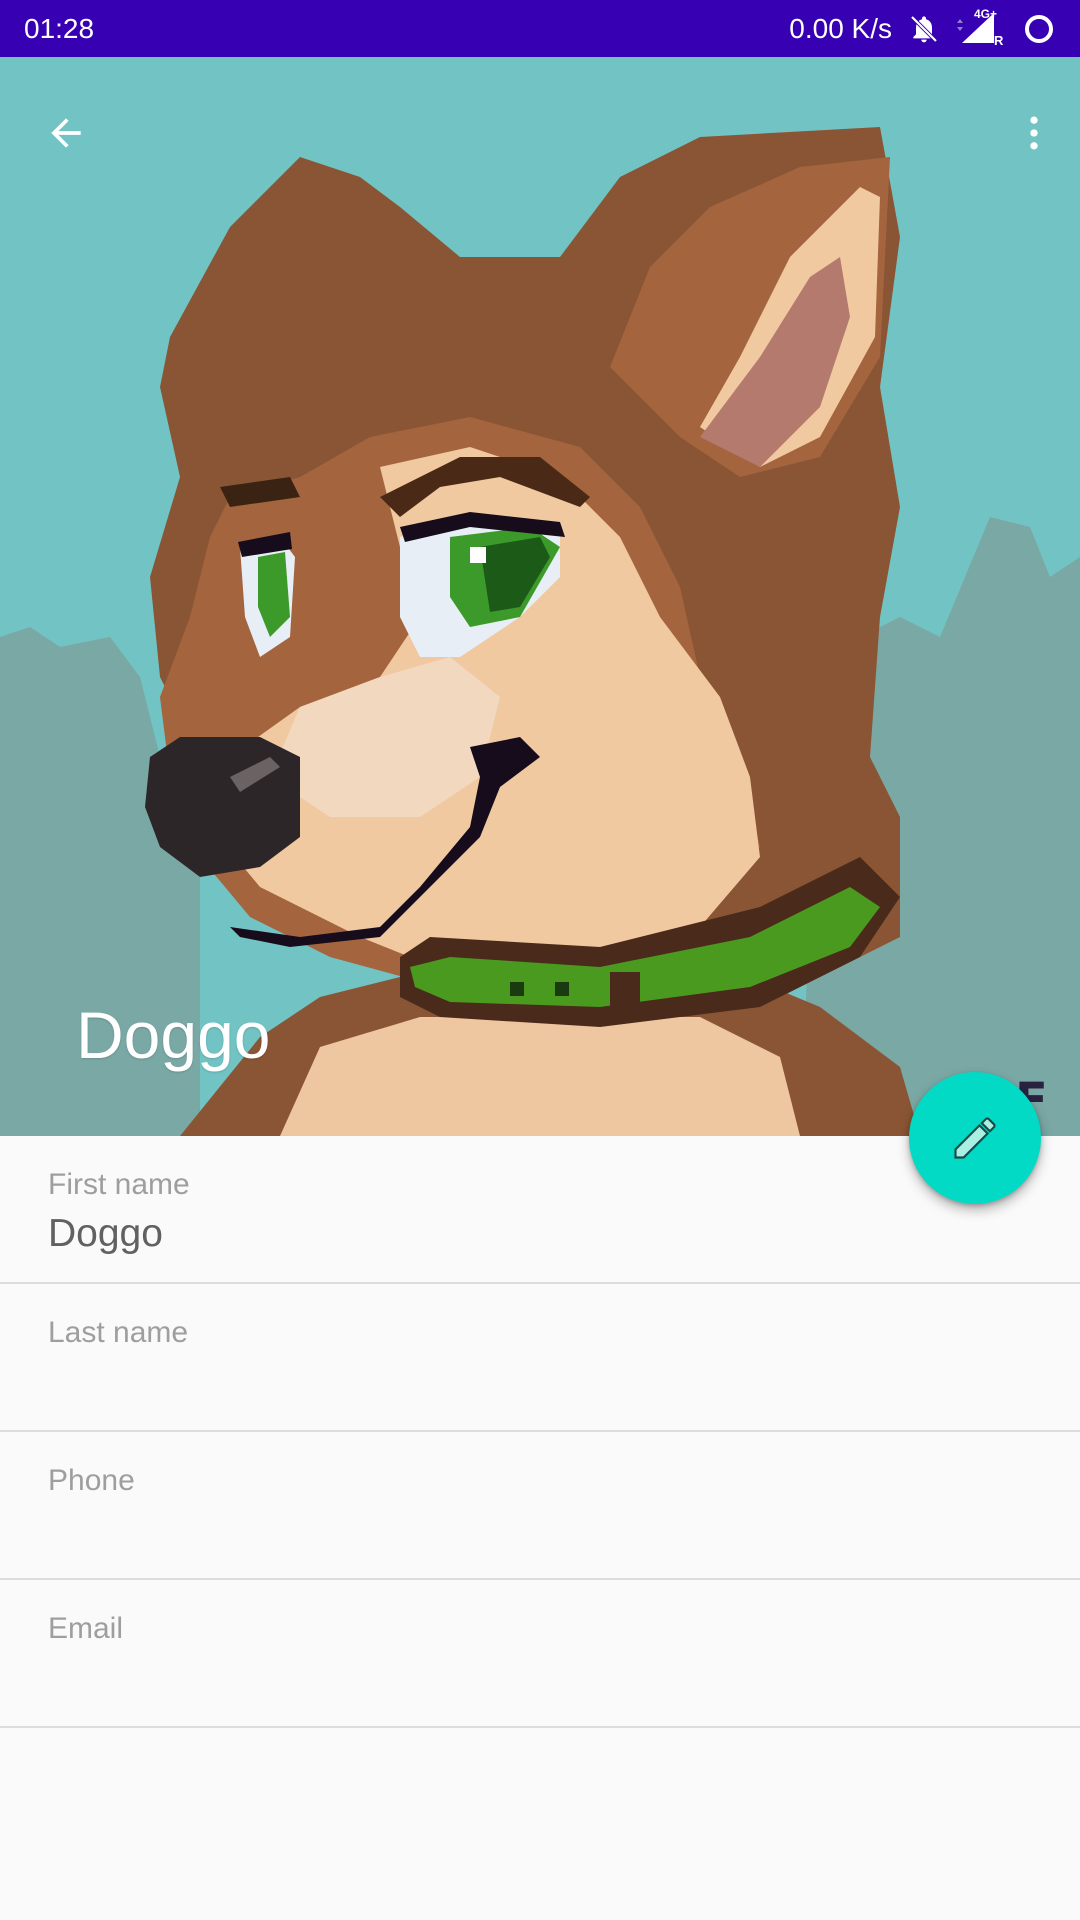  I want to click on status-icons: 0.00 K/s 4G+ R, so click(922, 27).